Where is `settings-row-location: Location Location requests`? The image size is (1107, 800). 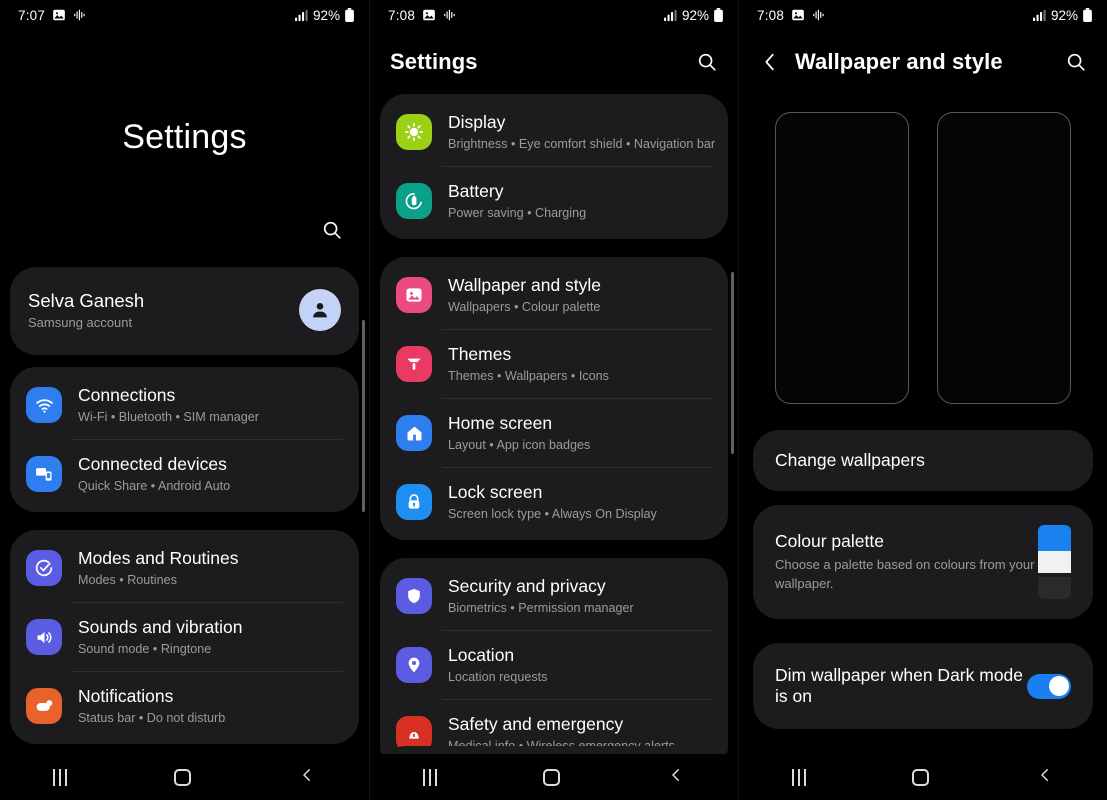
settings-row-location: Location Location requests is located at coordinates (554, 665).